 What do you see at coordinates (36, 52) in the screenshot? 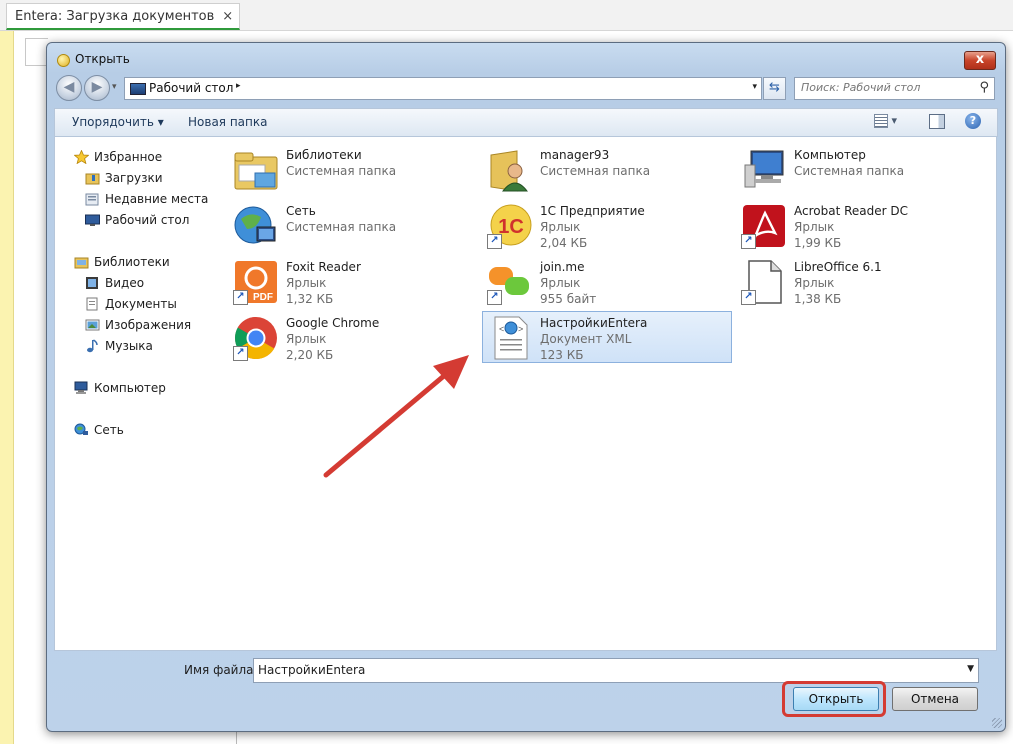
I see `app-background-frame` at bounding box center [36, 52].